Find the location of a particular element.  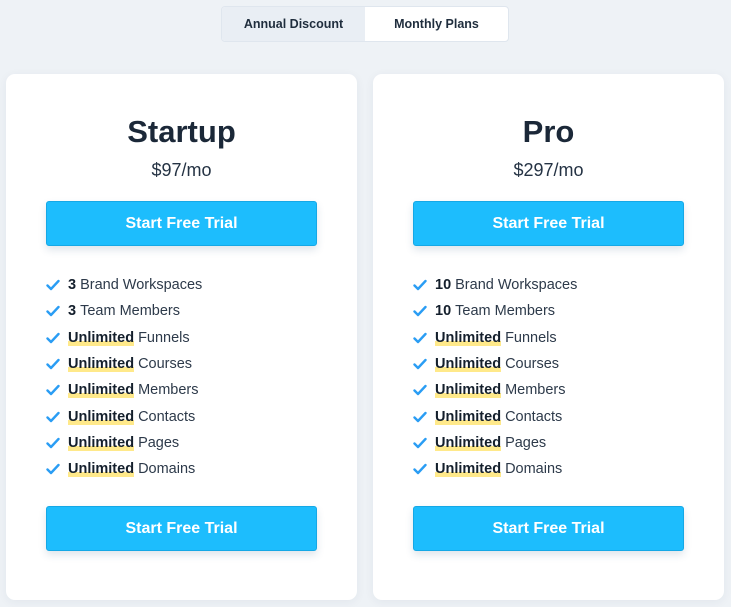

billing-toggle: Annual Discount Monthly Plans is located at coordinates (365, 24).